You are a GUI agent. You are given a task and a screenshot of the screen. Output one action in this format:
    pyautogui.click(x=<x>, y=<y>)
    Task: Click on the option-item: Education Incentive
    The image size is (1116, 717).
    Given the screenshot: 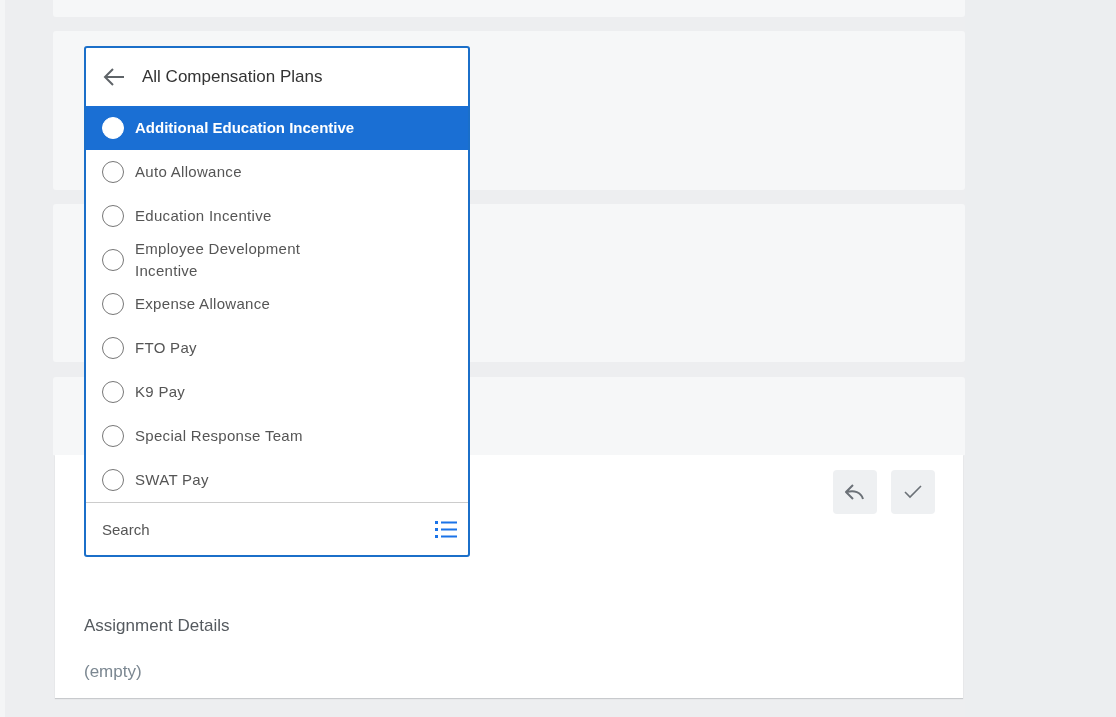 What is the action you would take?
    pyautogui.click(x=277, y=216)
    